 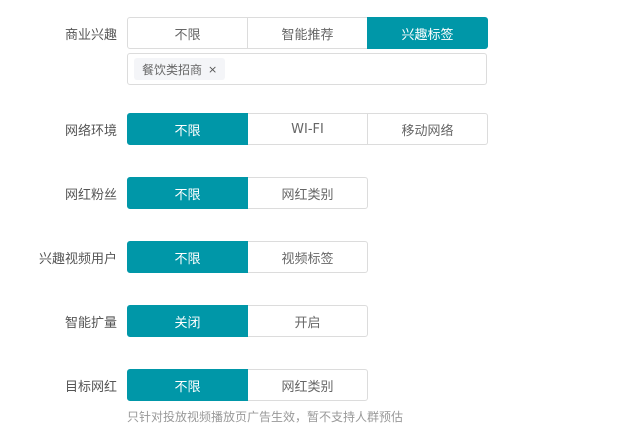 I want to click on business-interest-selector: 不限 智能推荐 兴趣标签, so click(x=307, y=33).